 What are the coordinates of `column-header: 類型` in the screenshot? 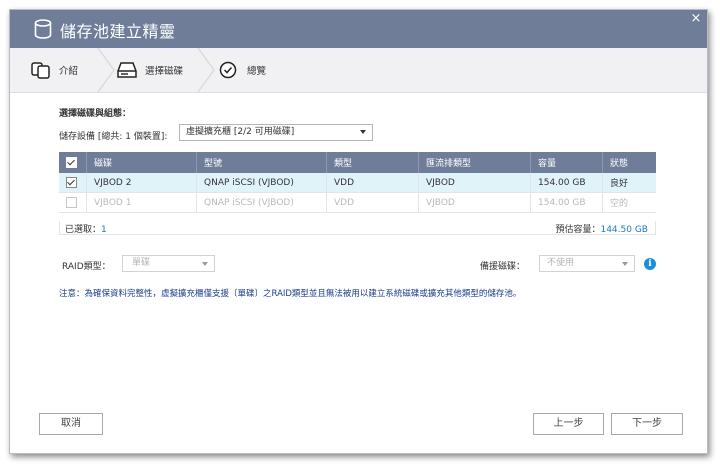 It's located at (372, 162).